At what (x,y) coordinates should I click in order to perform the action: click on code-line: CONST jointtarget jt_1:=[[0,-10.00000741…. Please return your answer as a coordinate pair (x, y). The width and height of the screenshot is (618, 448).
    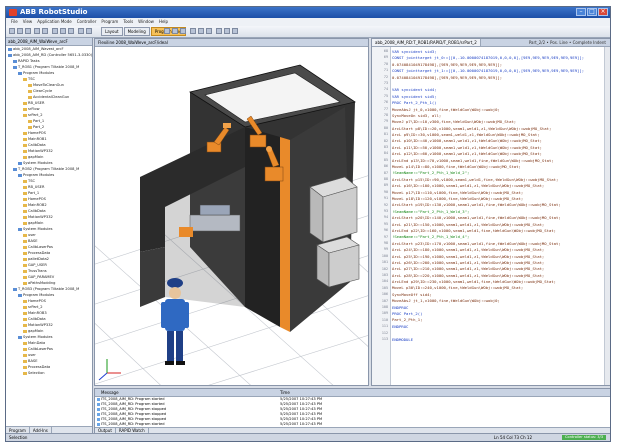
    Looking at the image, I should click on (498, 71).